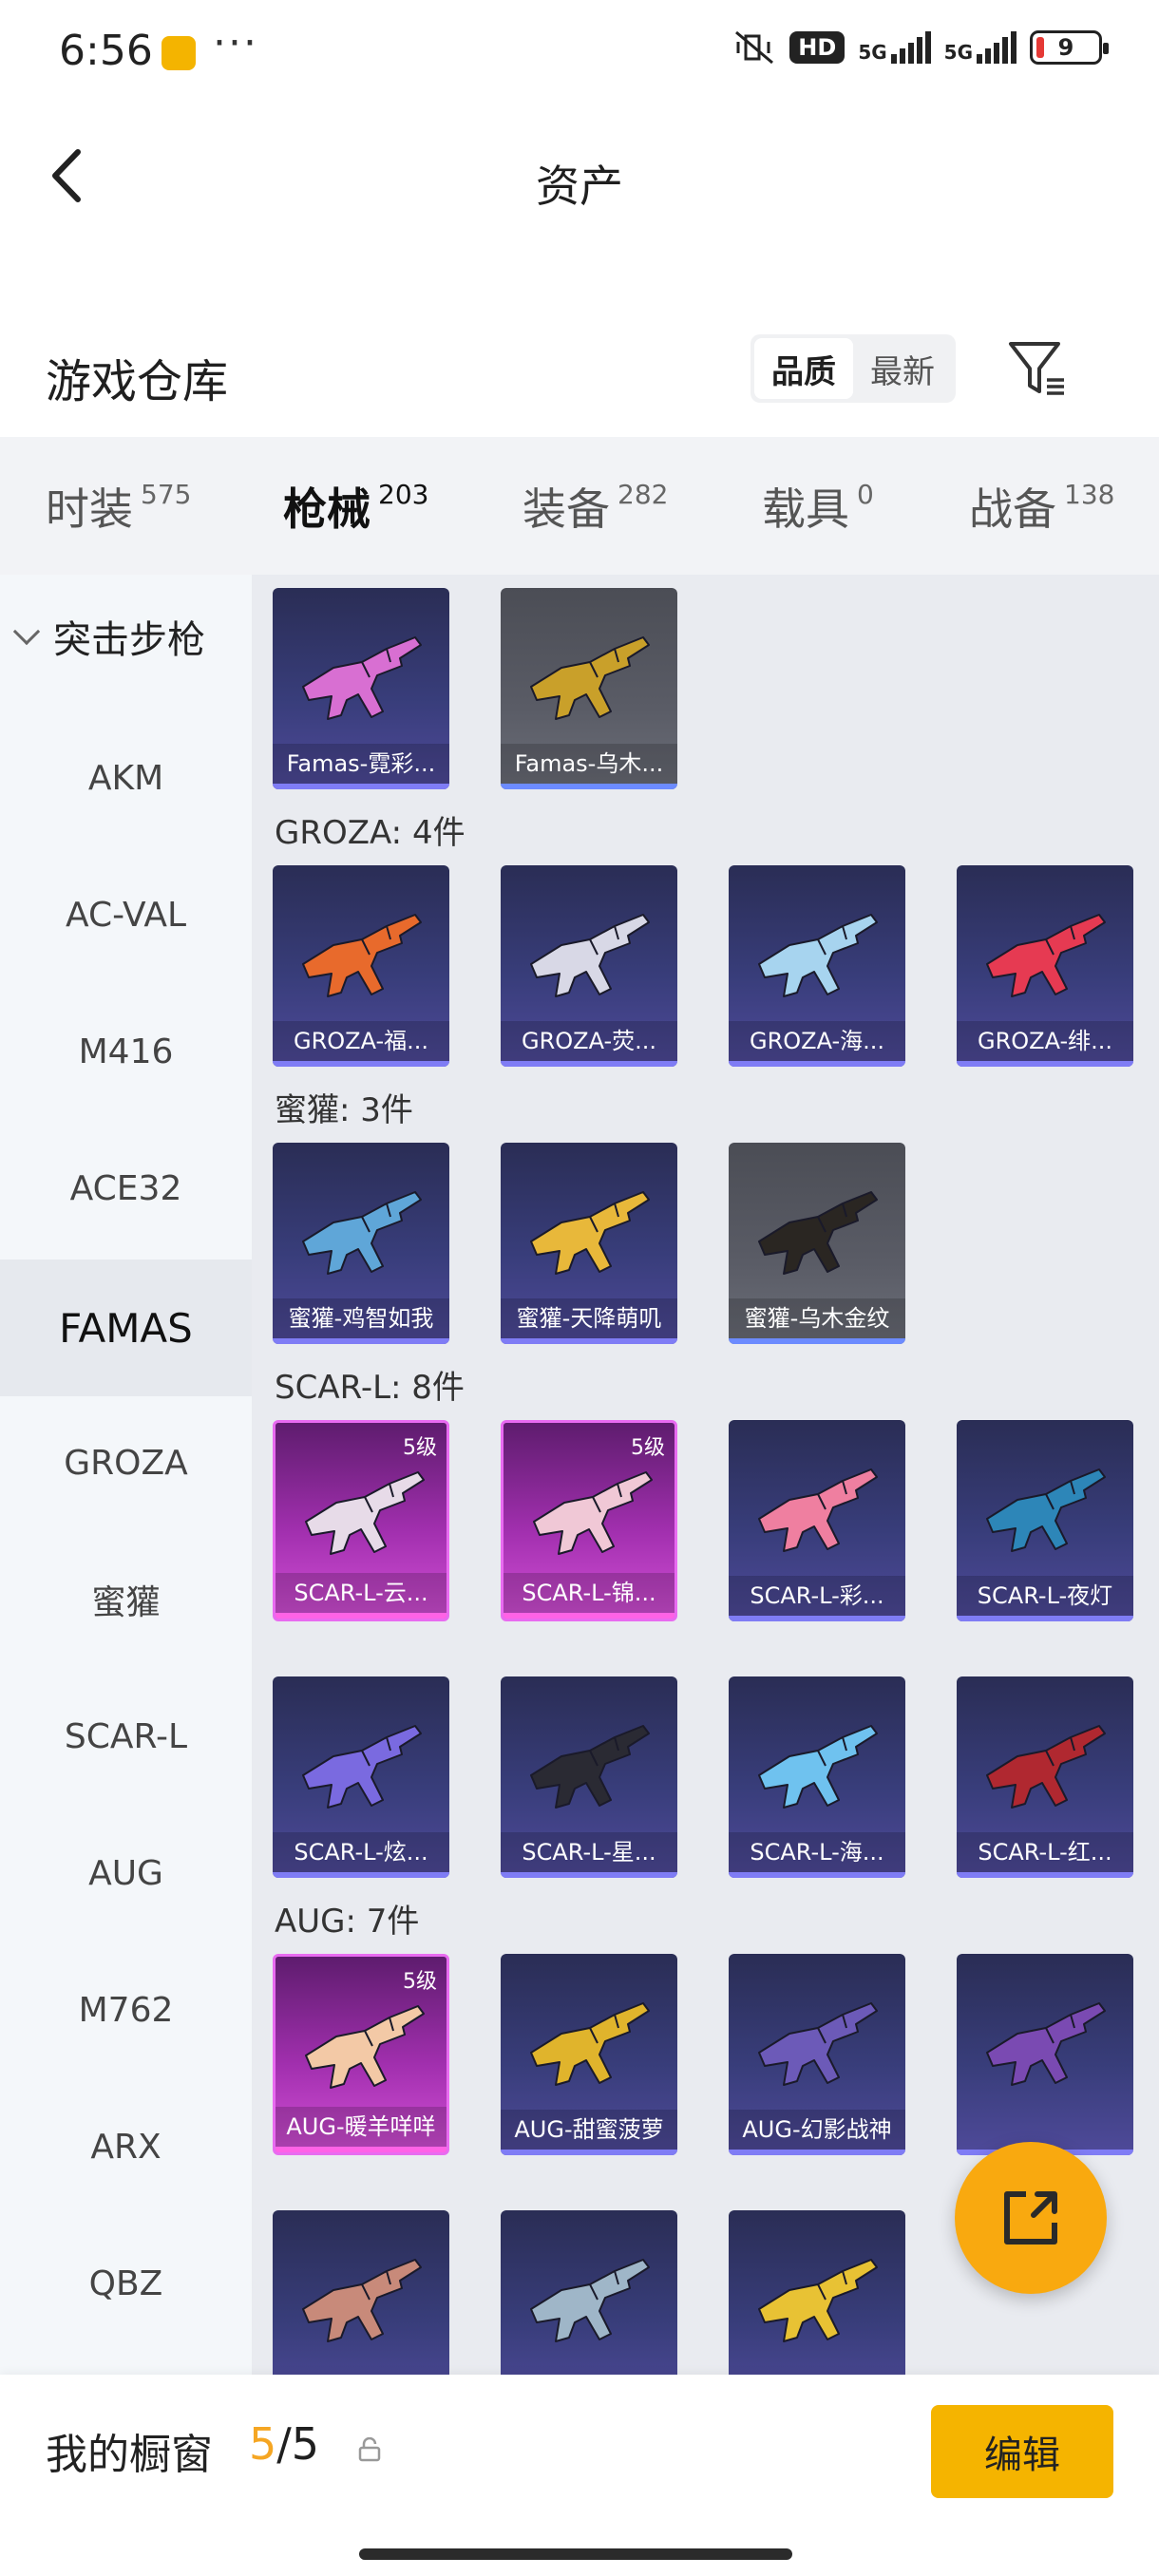  I want to click on sort-toggle: 品质 最新, so click(853, 368).